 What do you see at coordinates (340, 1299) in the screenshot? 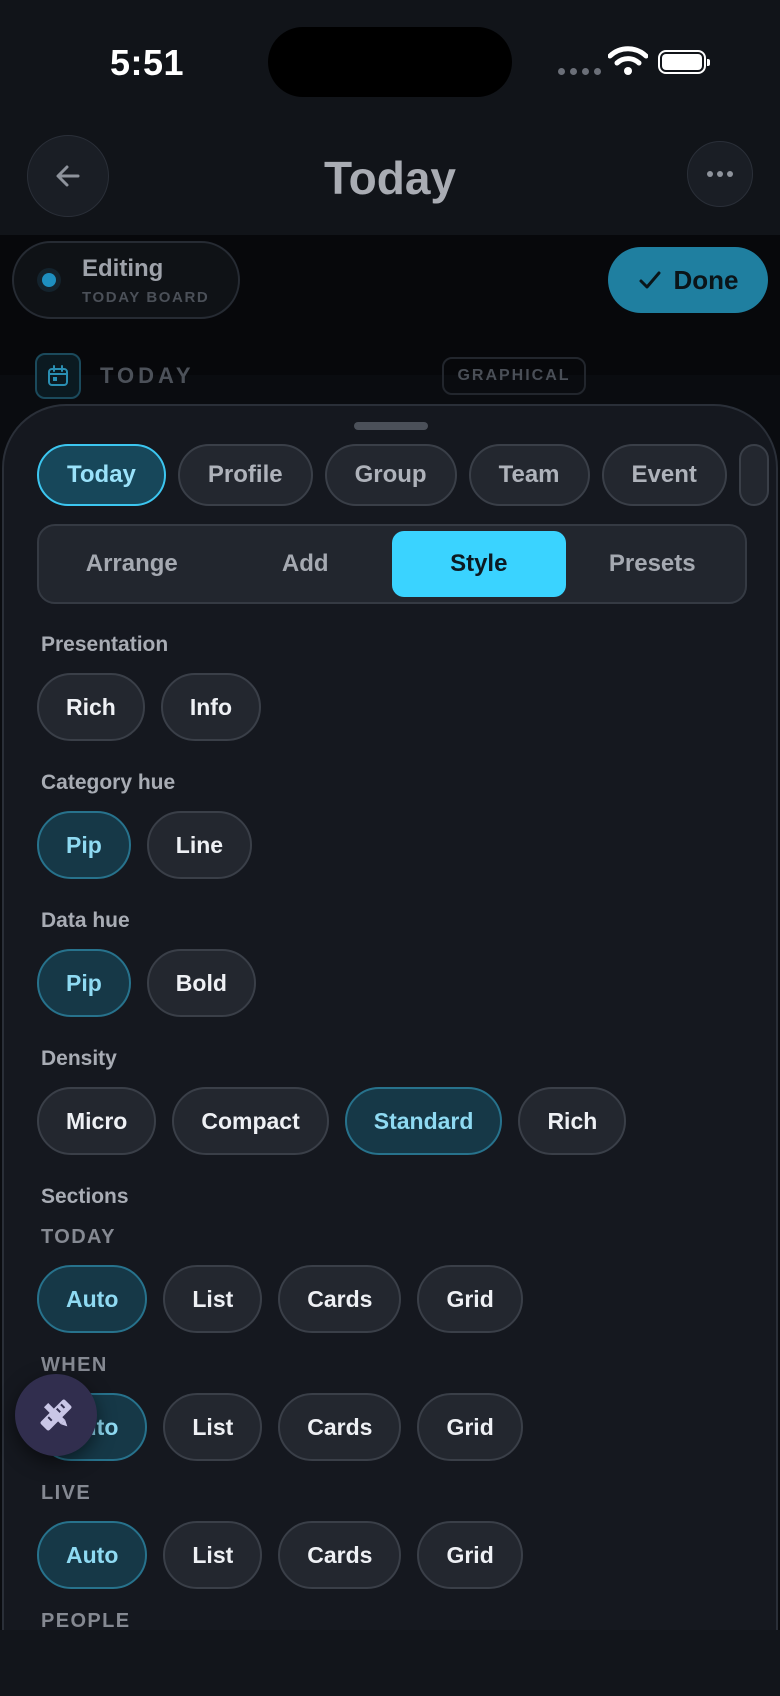
I see `section-today-option-cards: Cards` at bounding box center [340, 1299].